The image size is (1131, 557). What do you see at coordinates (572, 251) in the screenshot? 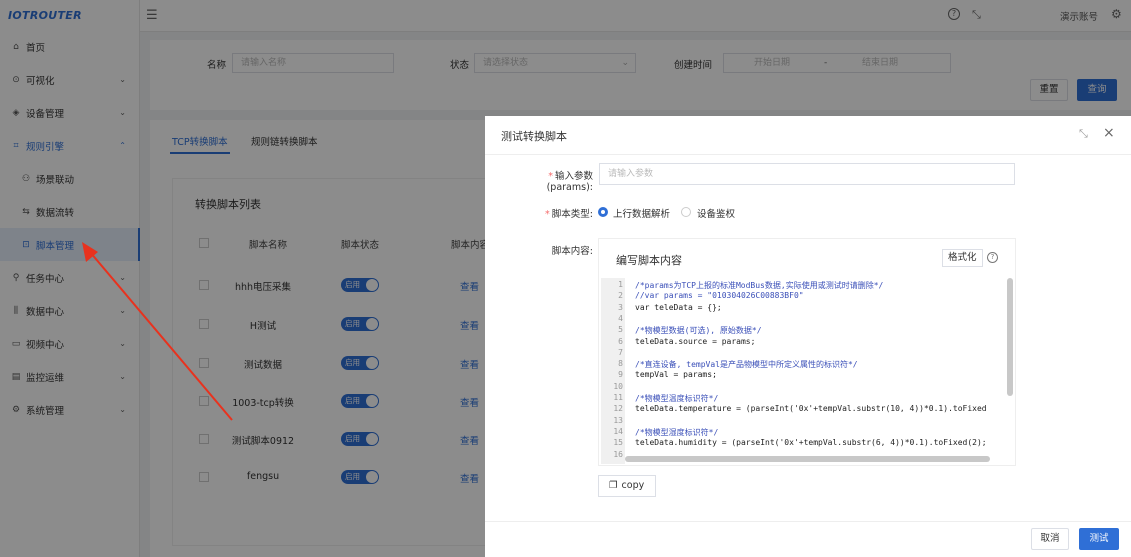
I see `script-content-label: 脚本内容:` at bounding box center [572, 251].